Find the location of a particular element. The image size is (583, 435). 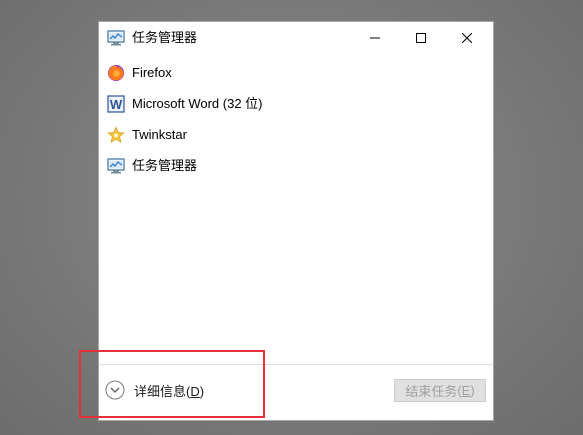

list-item: 任务管理器 is located at coordinates (296, 167).